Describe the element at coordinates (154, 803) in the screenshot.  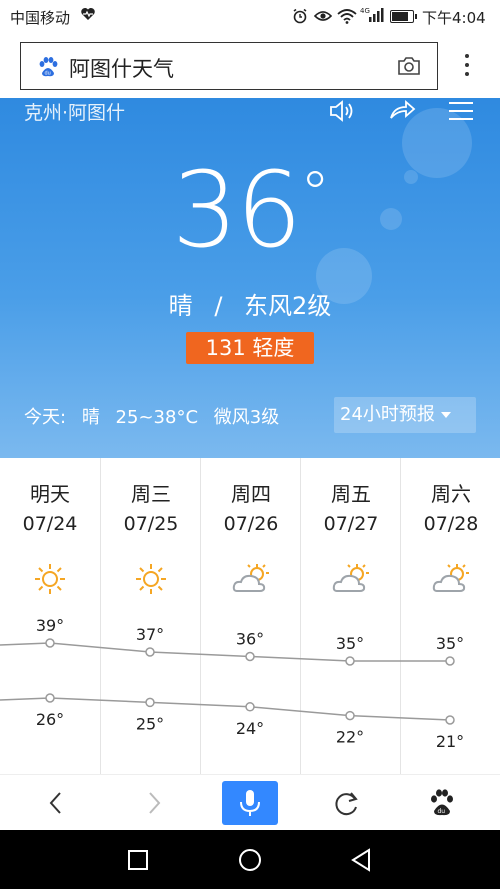
I see `forward-icon` at that location.